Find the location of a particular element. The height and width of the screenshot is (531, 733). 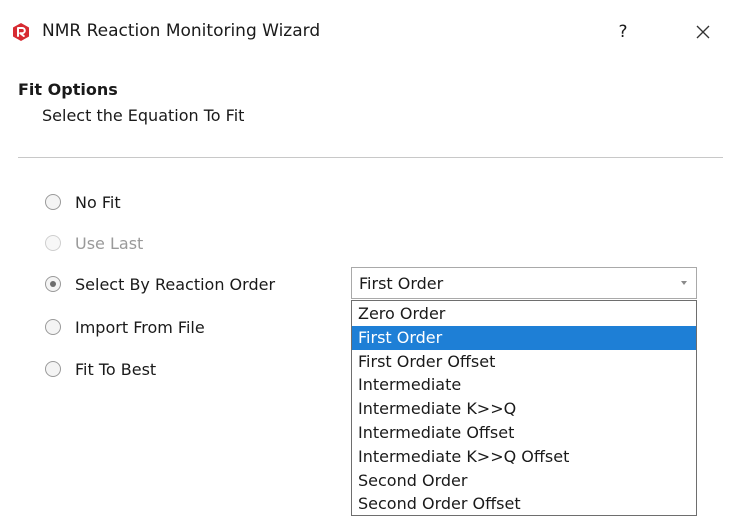

reaction-order-select: First Order is located at coordinates (524, 283).